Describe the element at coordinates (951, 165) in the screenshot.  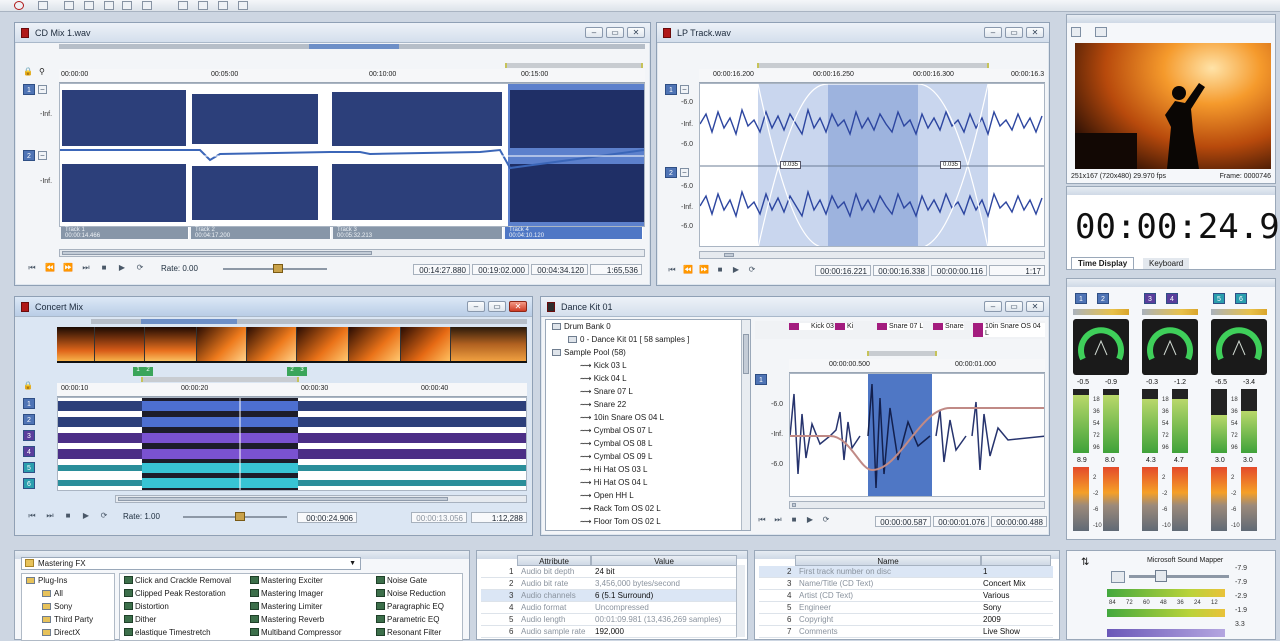
I see `fade-out-label: 0.035` at that location.